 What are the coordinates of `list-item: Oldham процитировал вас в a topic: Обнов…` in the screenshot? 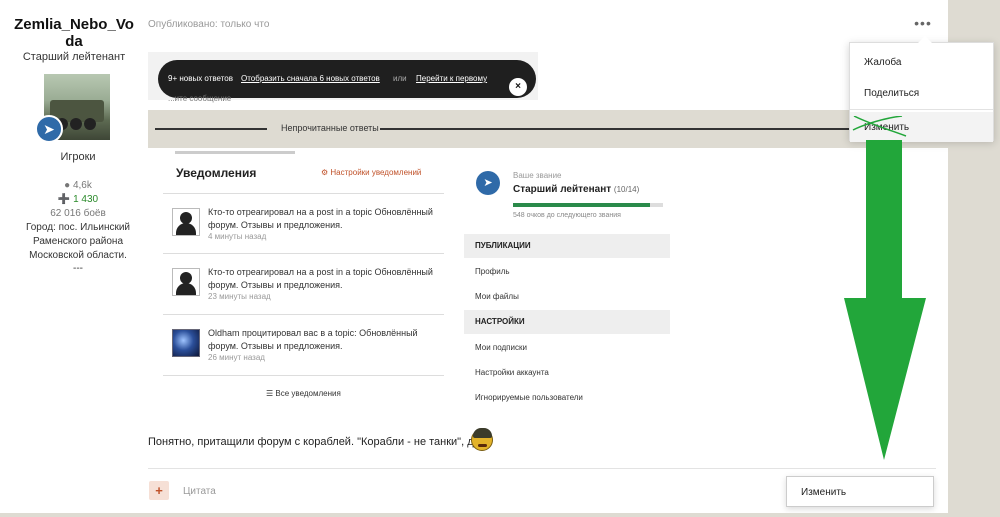 It's located at (308, 352).